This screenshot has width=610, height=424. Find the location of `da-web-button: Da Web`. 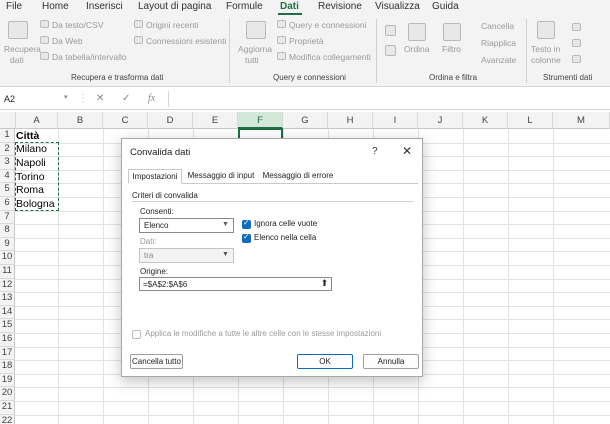

da-web-button: Da Web is located at coordinates (67, 41).